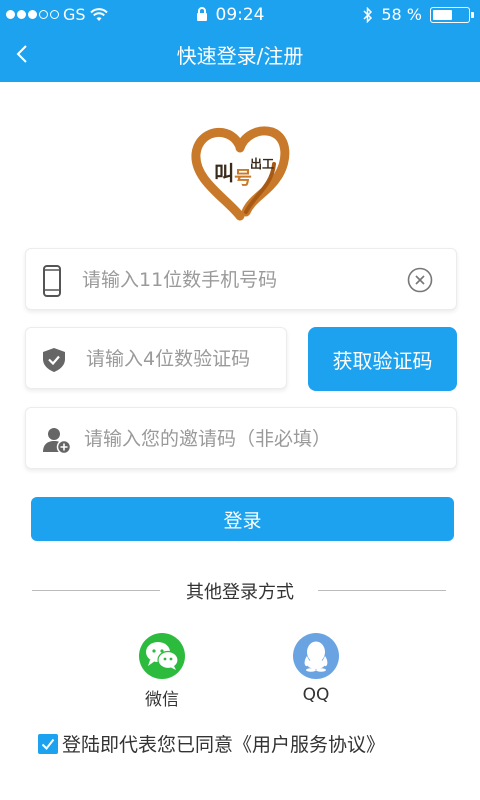 This screenshot has height=800, width=480. What do you see at coordinates (240, 592) in the screenshot?
I see `other-login-label: 其他登录方式` at bounding box center [240, 592].